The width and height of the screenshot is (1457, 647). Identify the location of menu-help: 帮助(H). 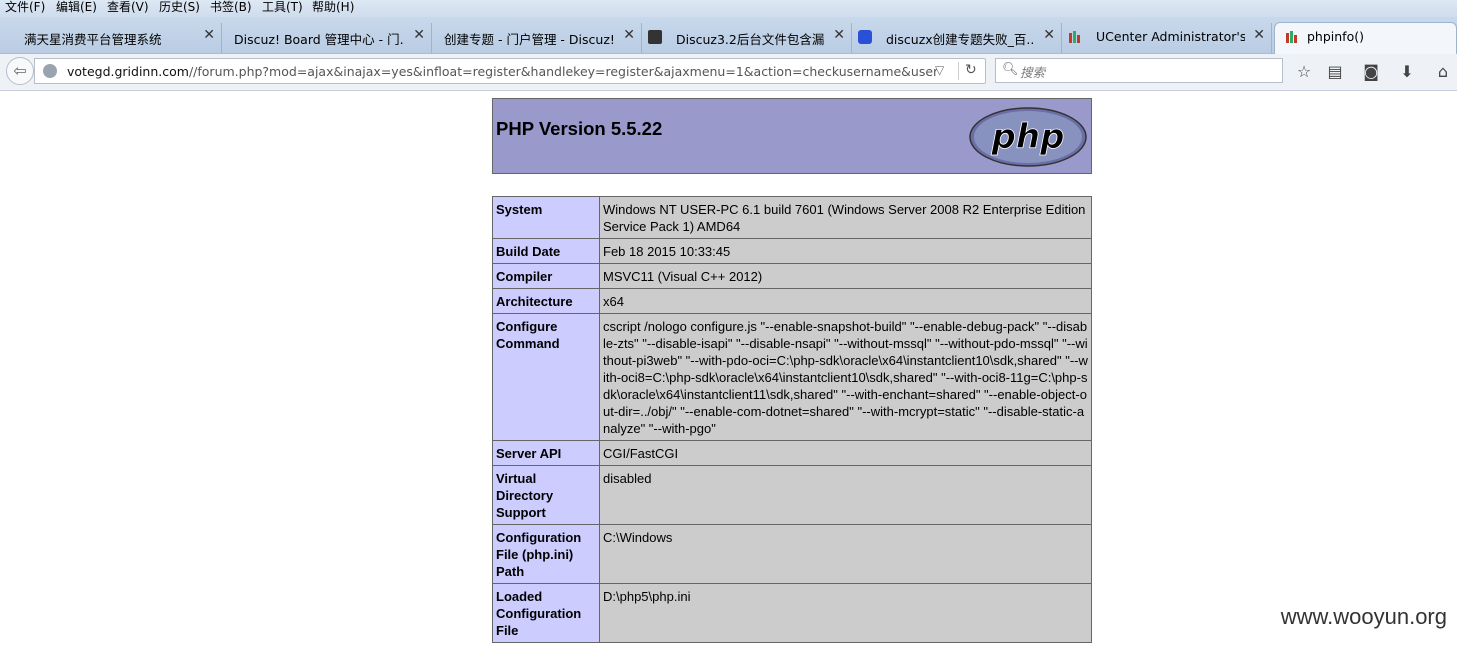
(333, 8).